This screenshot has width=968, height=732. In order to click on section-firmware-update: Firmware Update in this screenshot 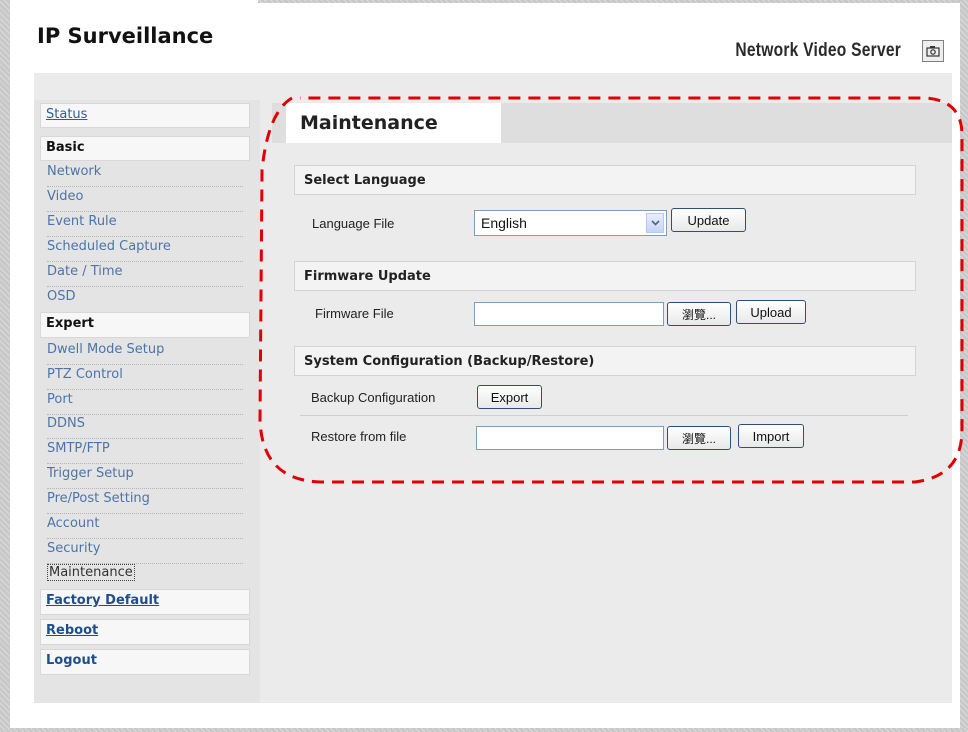, I will do `click(605, 276)`.